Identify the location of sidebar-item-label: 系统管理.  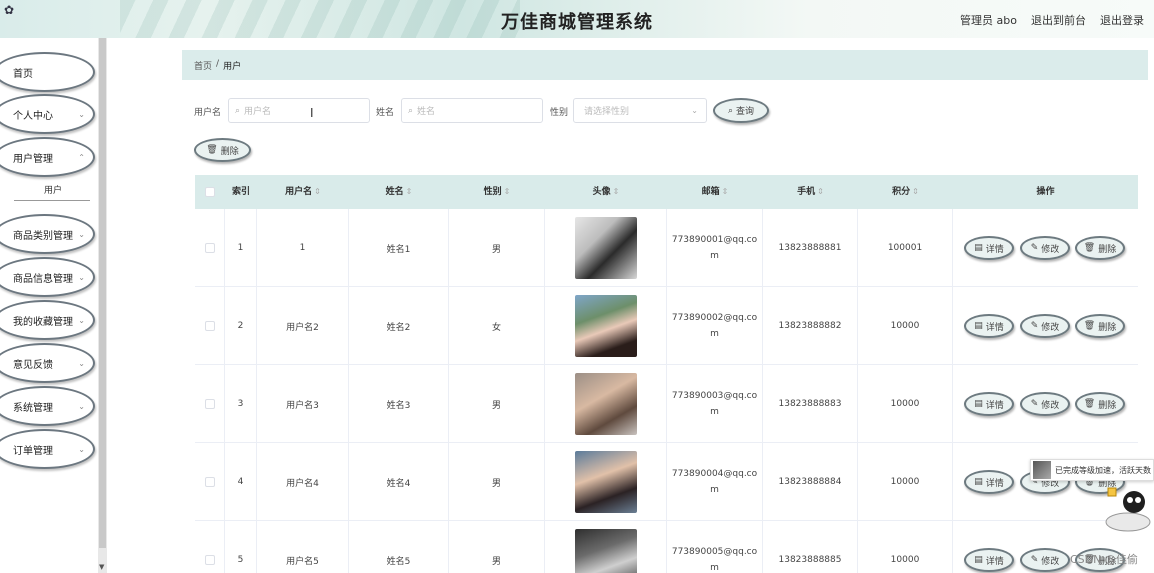
(33, 408).